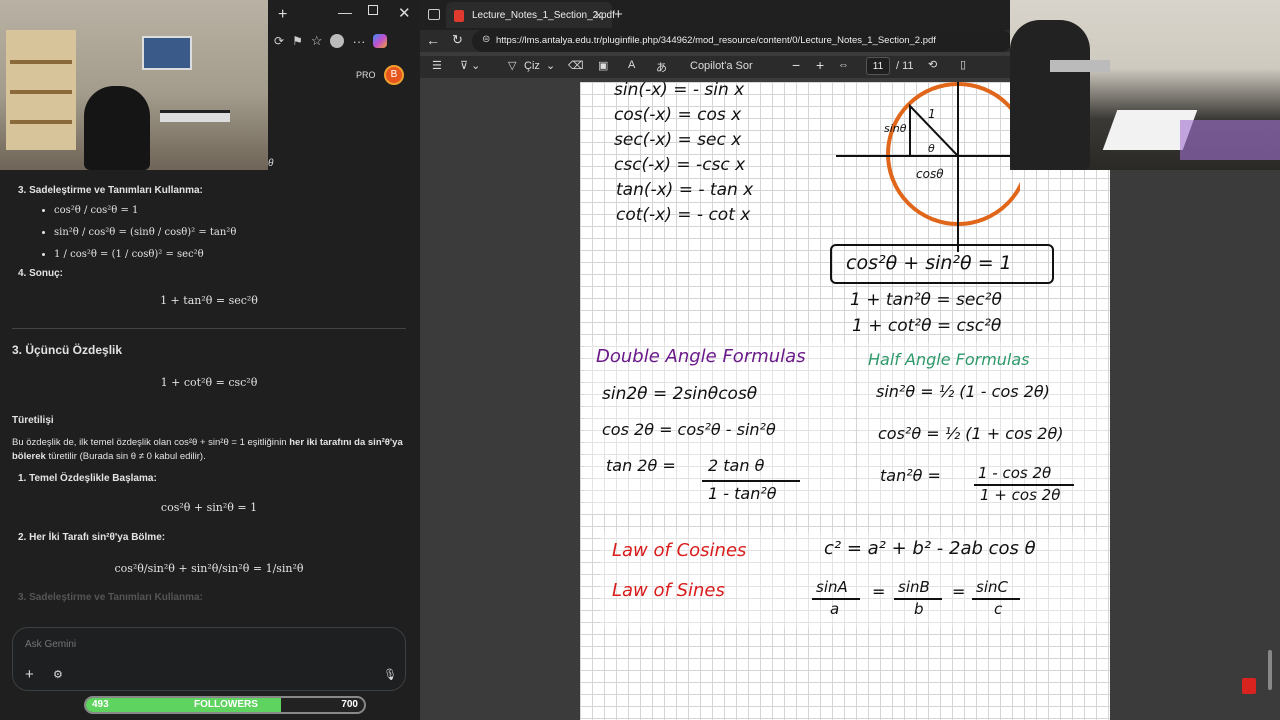 The image size is (1280, 720). I want to click on sin-label: sinθ, so click(895, 128).